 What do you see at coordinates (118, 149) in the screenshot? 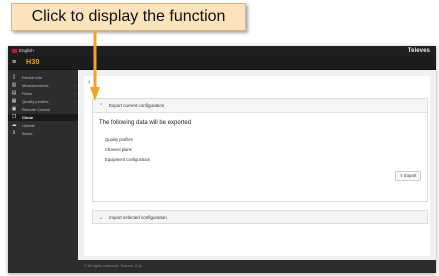
I see `export-item: Channel plans` at bounding box center [118, 149].